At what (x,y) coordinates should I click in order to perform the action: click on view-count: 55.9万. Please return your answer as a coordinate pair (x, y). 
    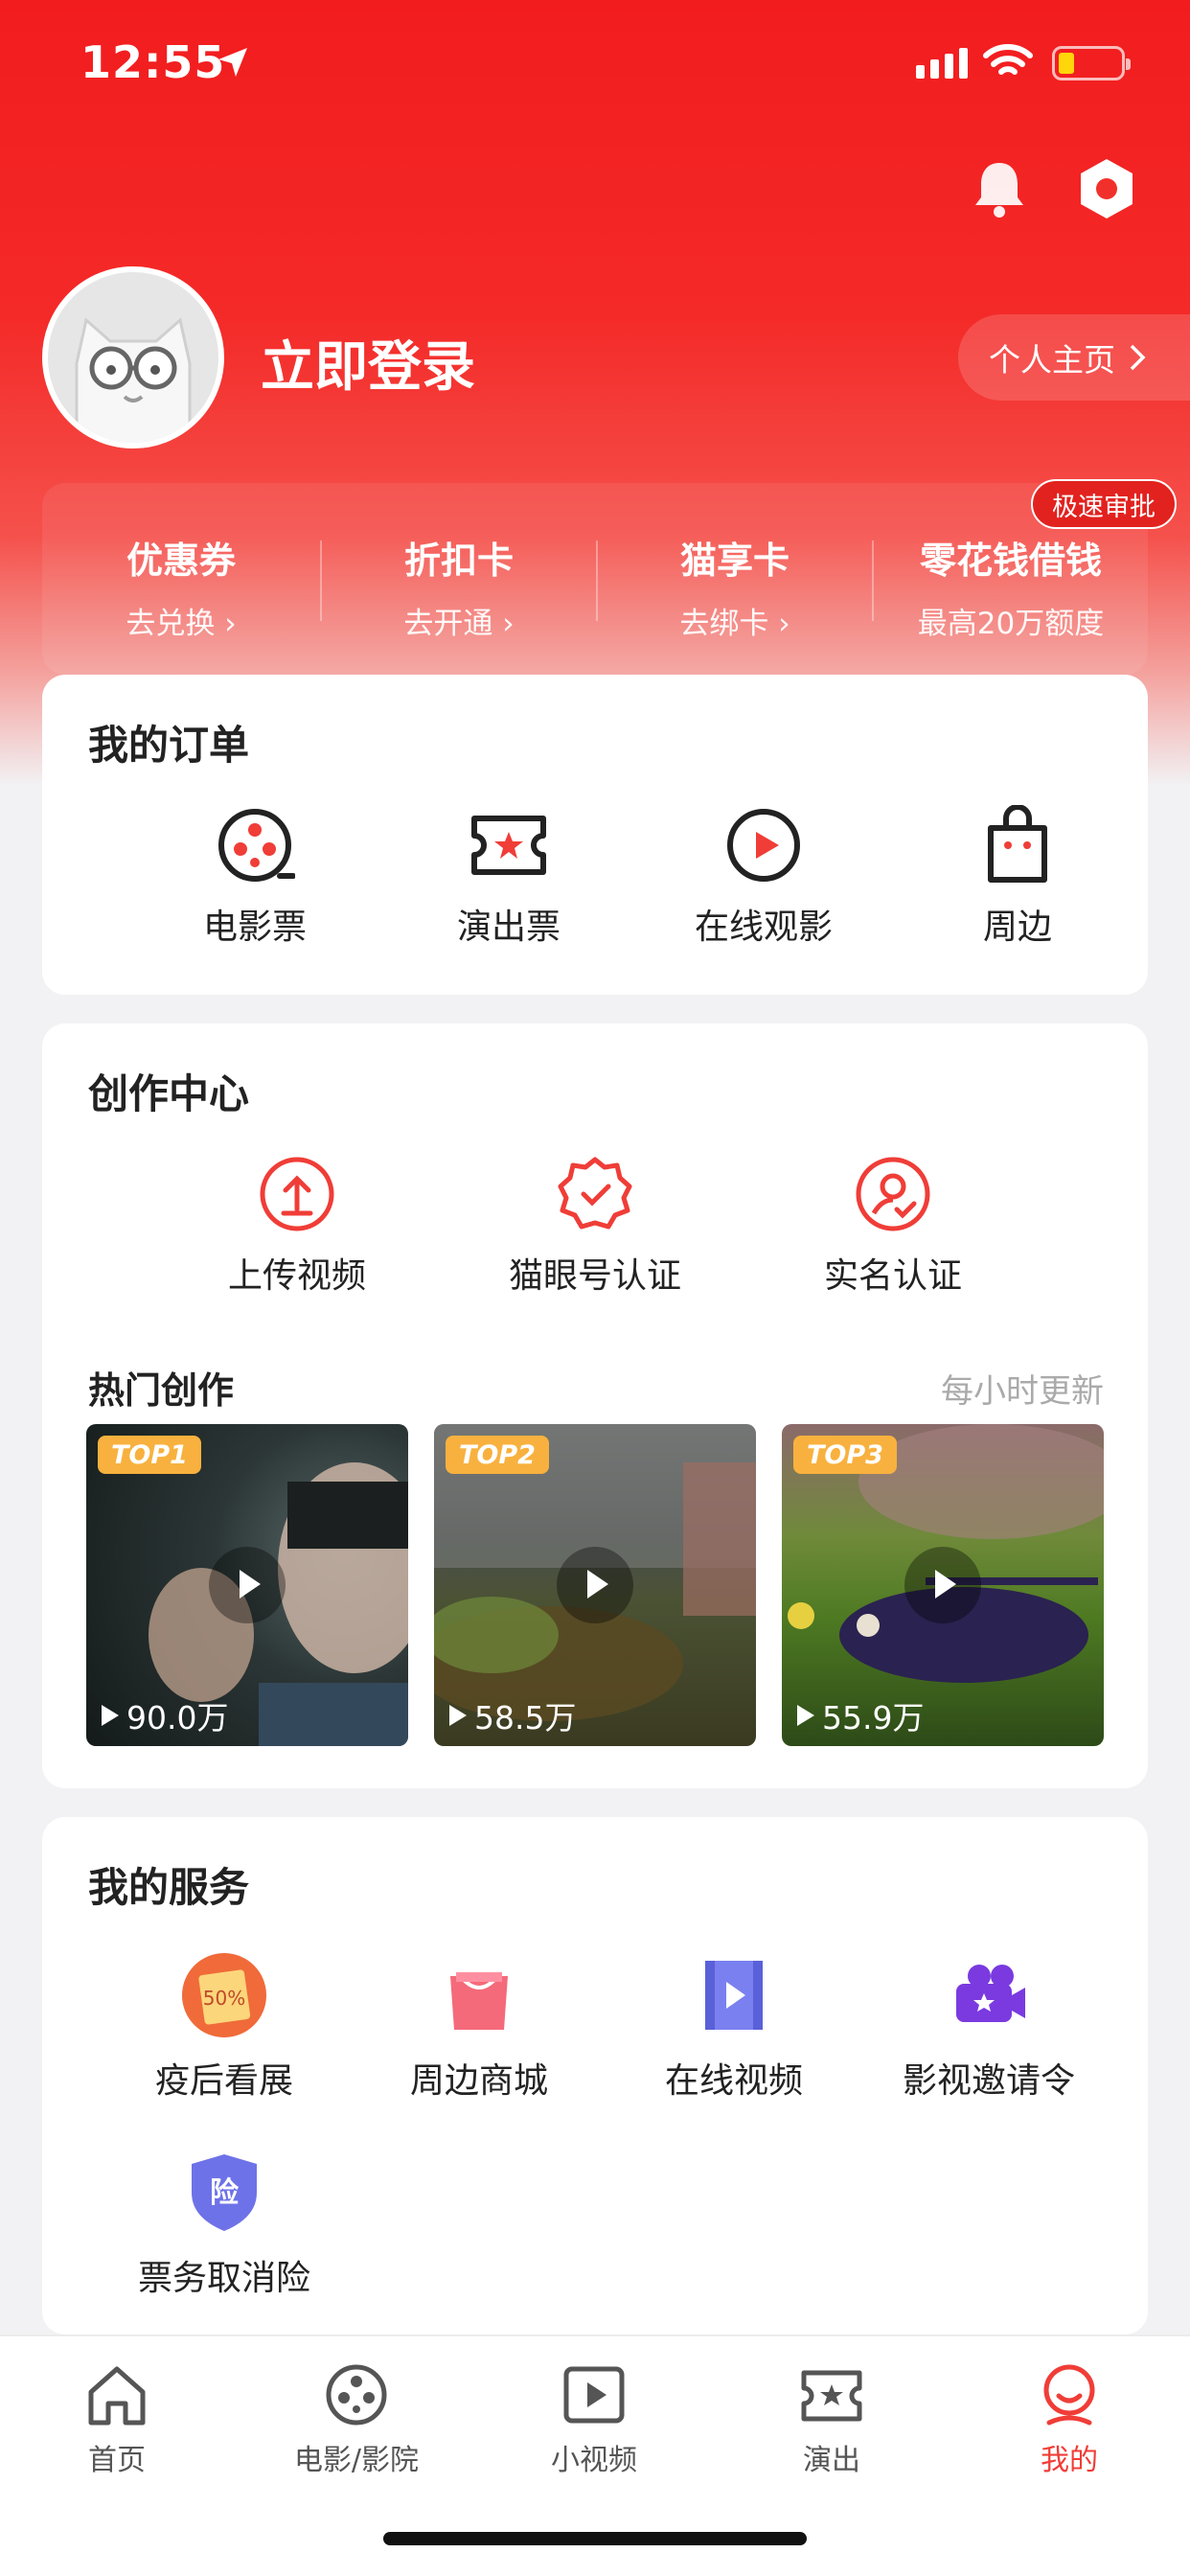
    Looking at the image, I should click on (860, 1715).